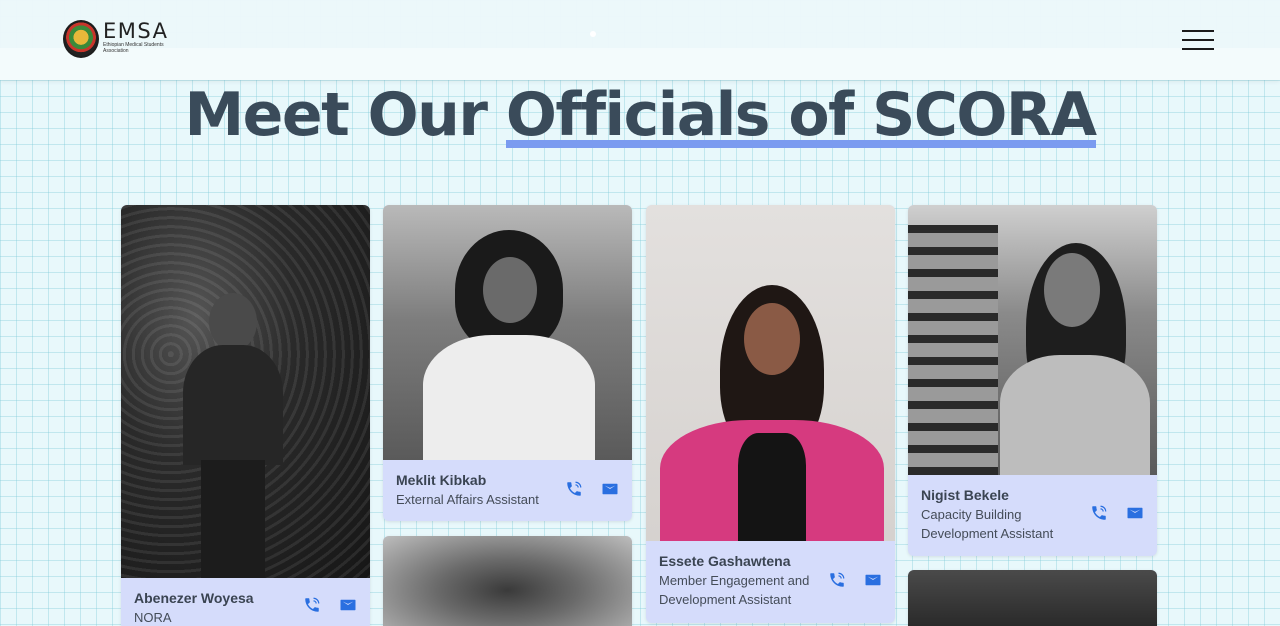  I want to click on official-card: Abenezer Woyesa NORA, so click(245, 415).